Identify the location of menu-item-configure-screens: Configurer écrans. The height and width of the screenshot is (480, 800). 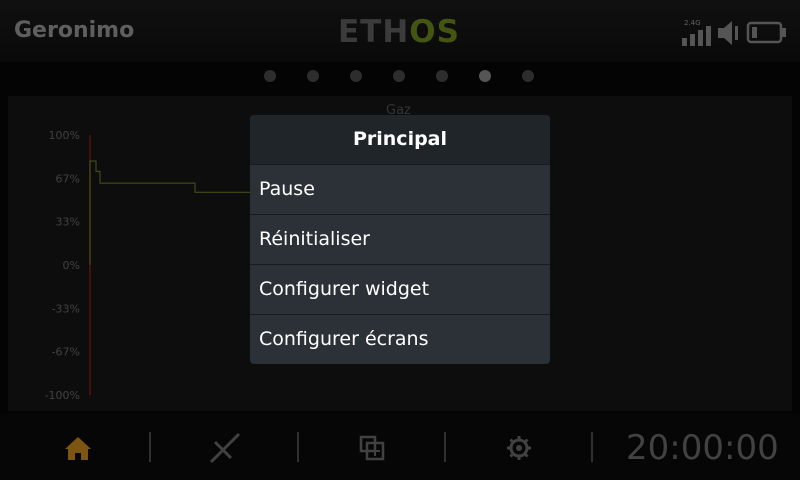
(400, 339).